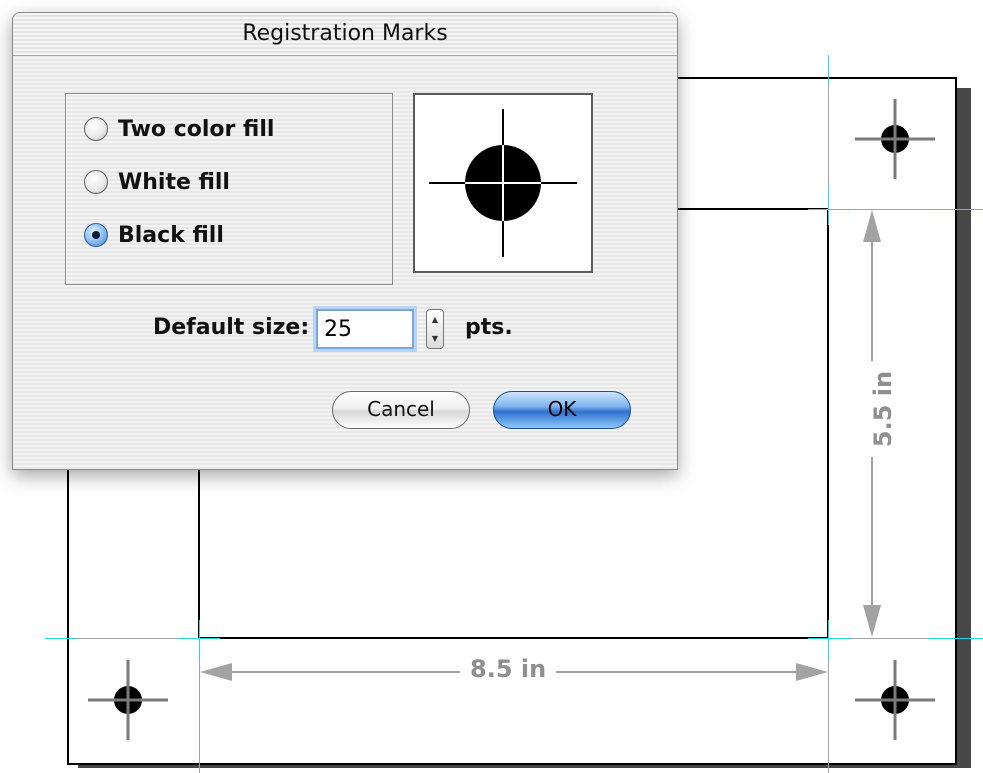 This screenshot has width=983, height=773. I want to click on dialog-title: Registration Marks, so click(345, 33).